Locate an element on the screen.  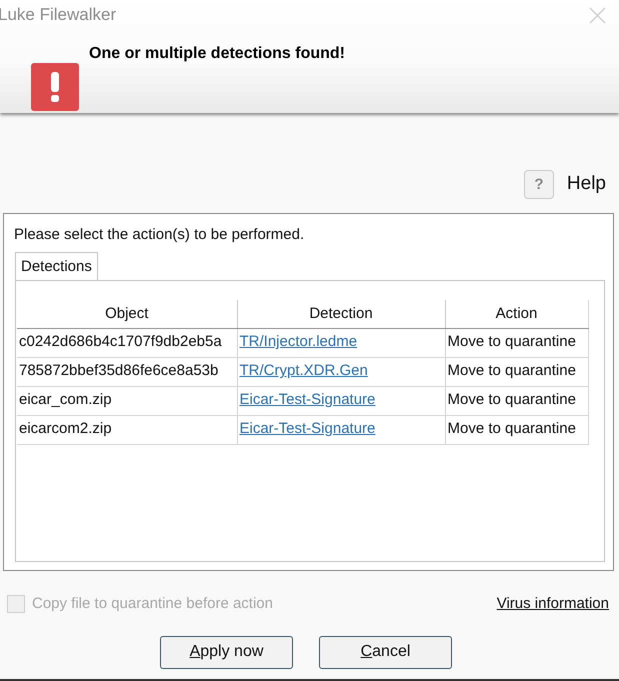
instruction-text: Please select the action(s) to be performed. is located at coordinates (160, 234).